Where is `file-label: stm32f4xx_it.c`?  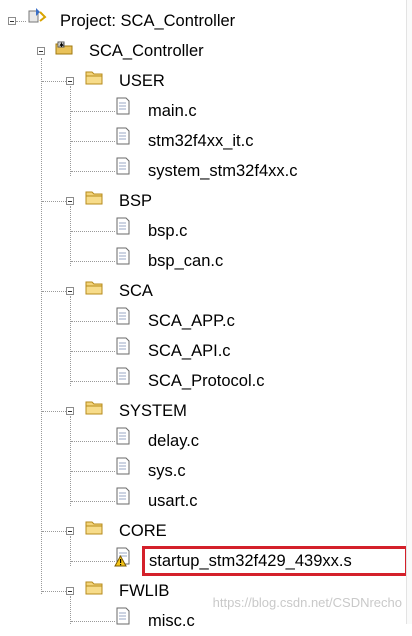 file-label: stm32f4xx_it.c is located at coordinates (201, 141).